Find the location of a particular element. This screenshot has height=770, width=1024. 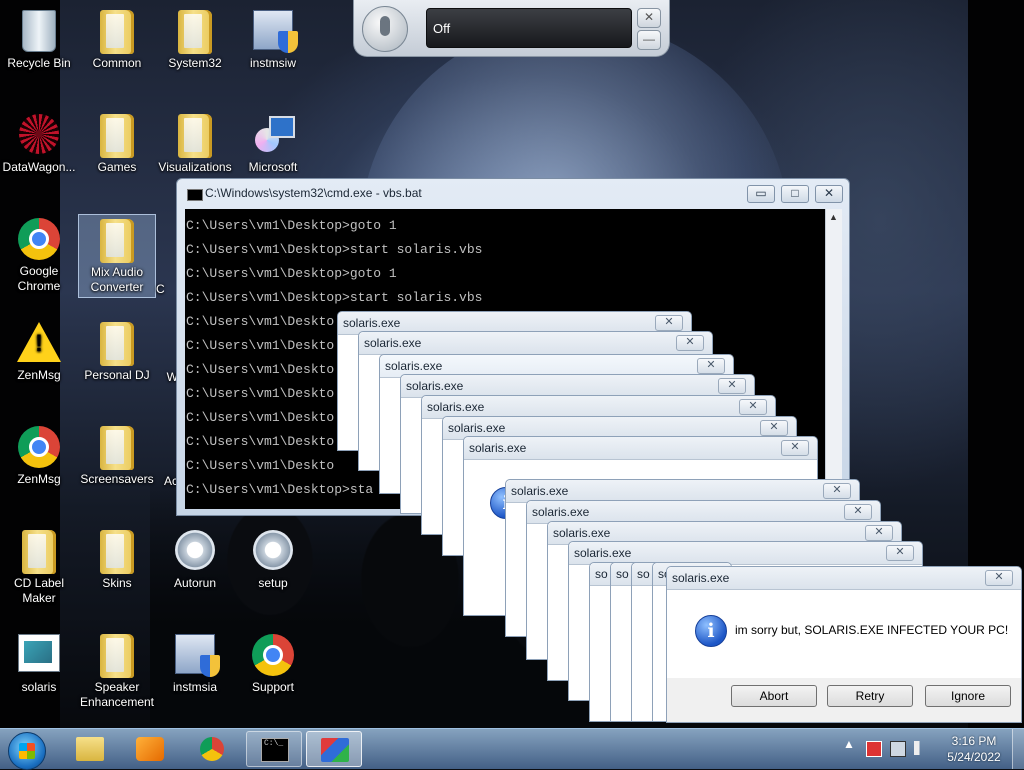

desktop-icon-cd-label-maker: CD Label Maker is located at coordinates (39, 568).